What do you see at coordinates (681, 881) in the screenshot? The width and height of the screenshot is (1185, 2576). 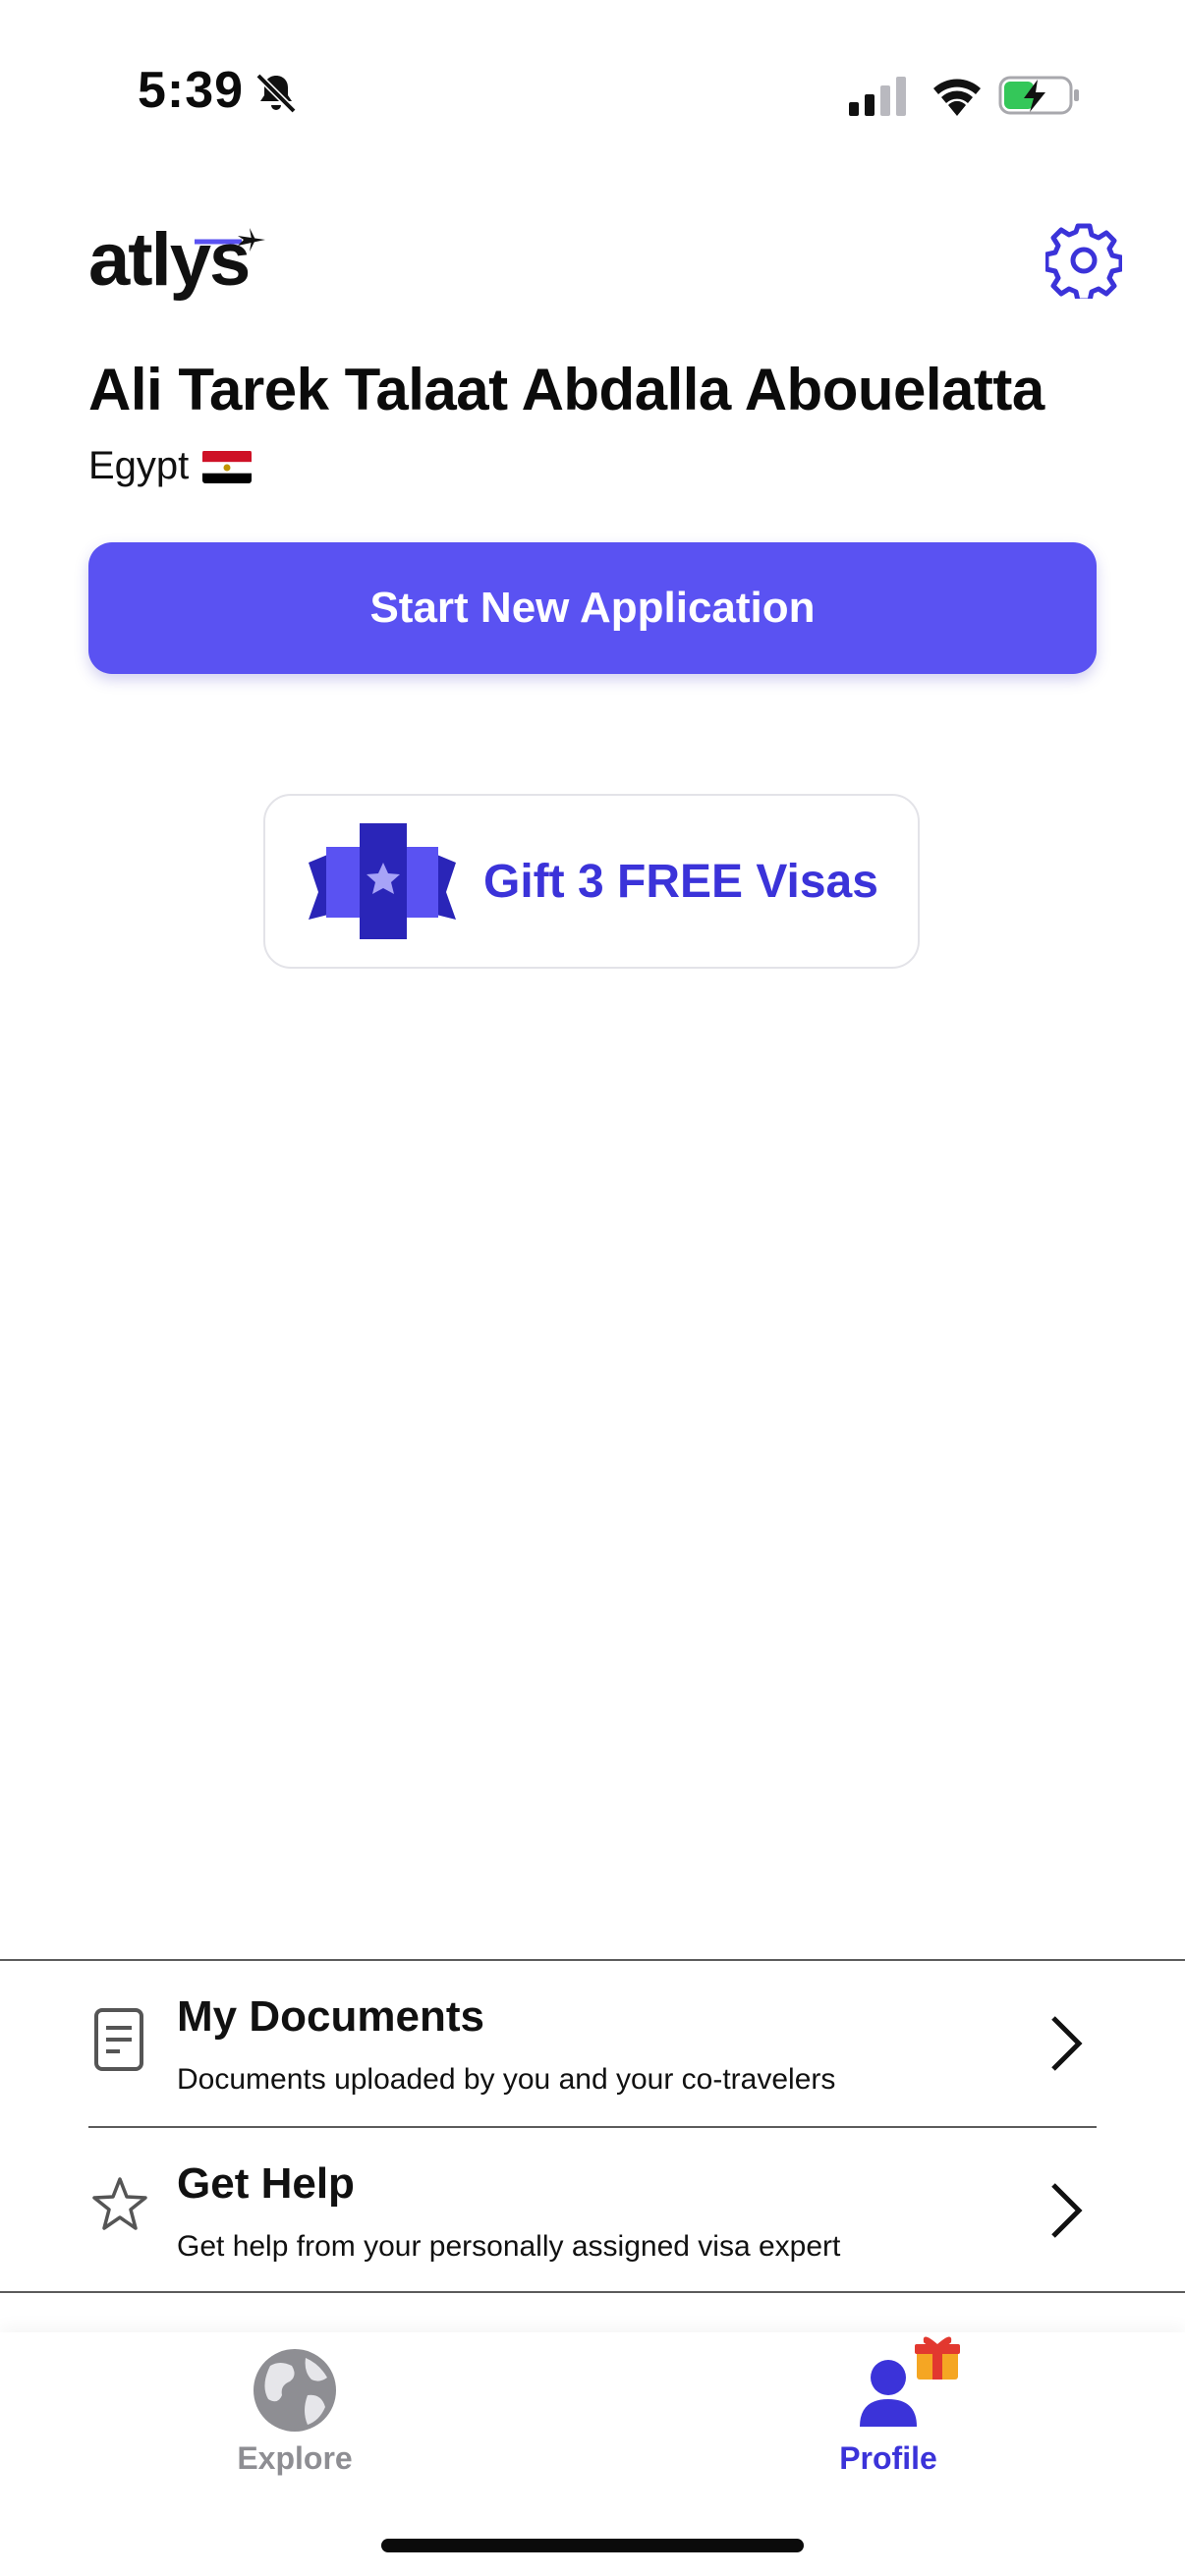 I see `gift-label: Gift 3 FREE Visas` at bounding box center [681, 881].